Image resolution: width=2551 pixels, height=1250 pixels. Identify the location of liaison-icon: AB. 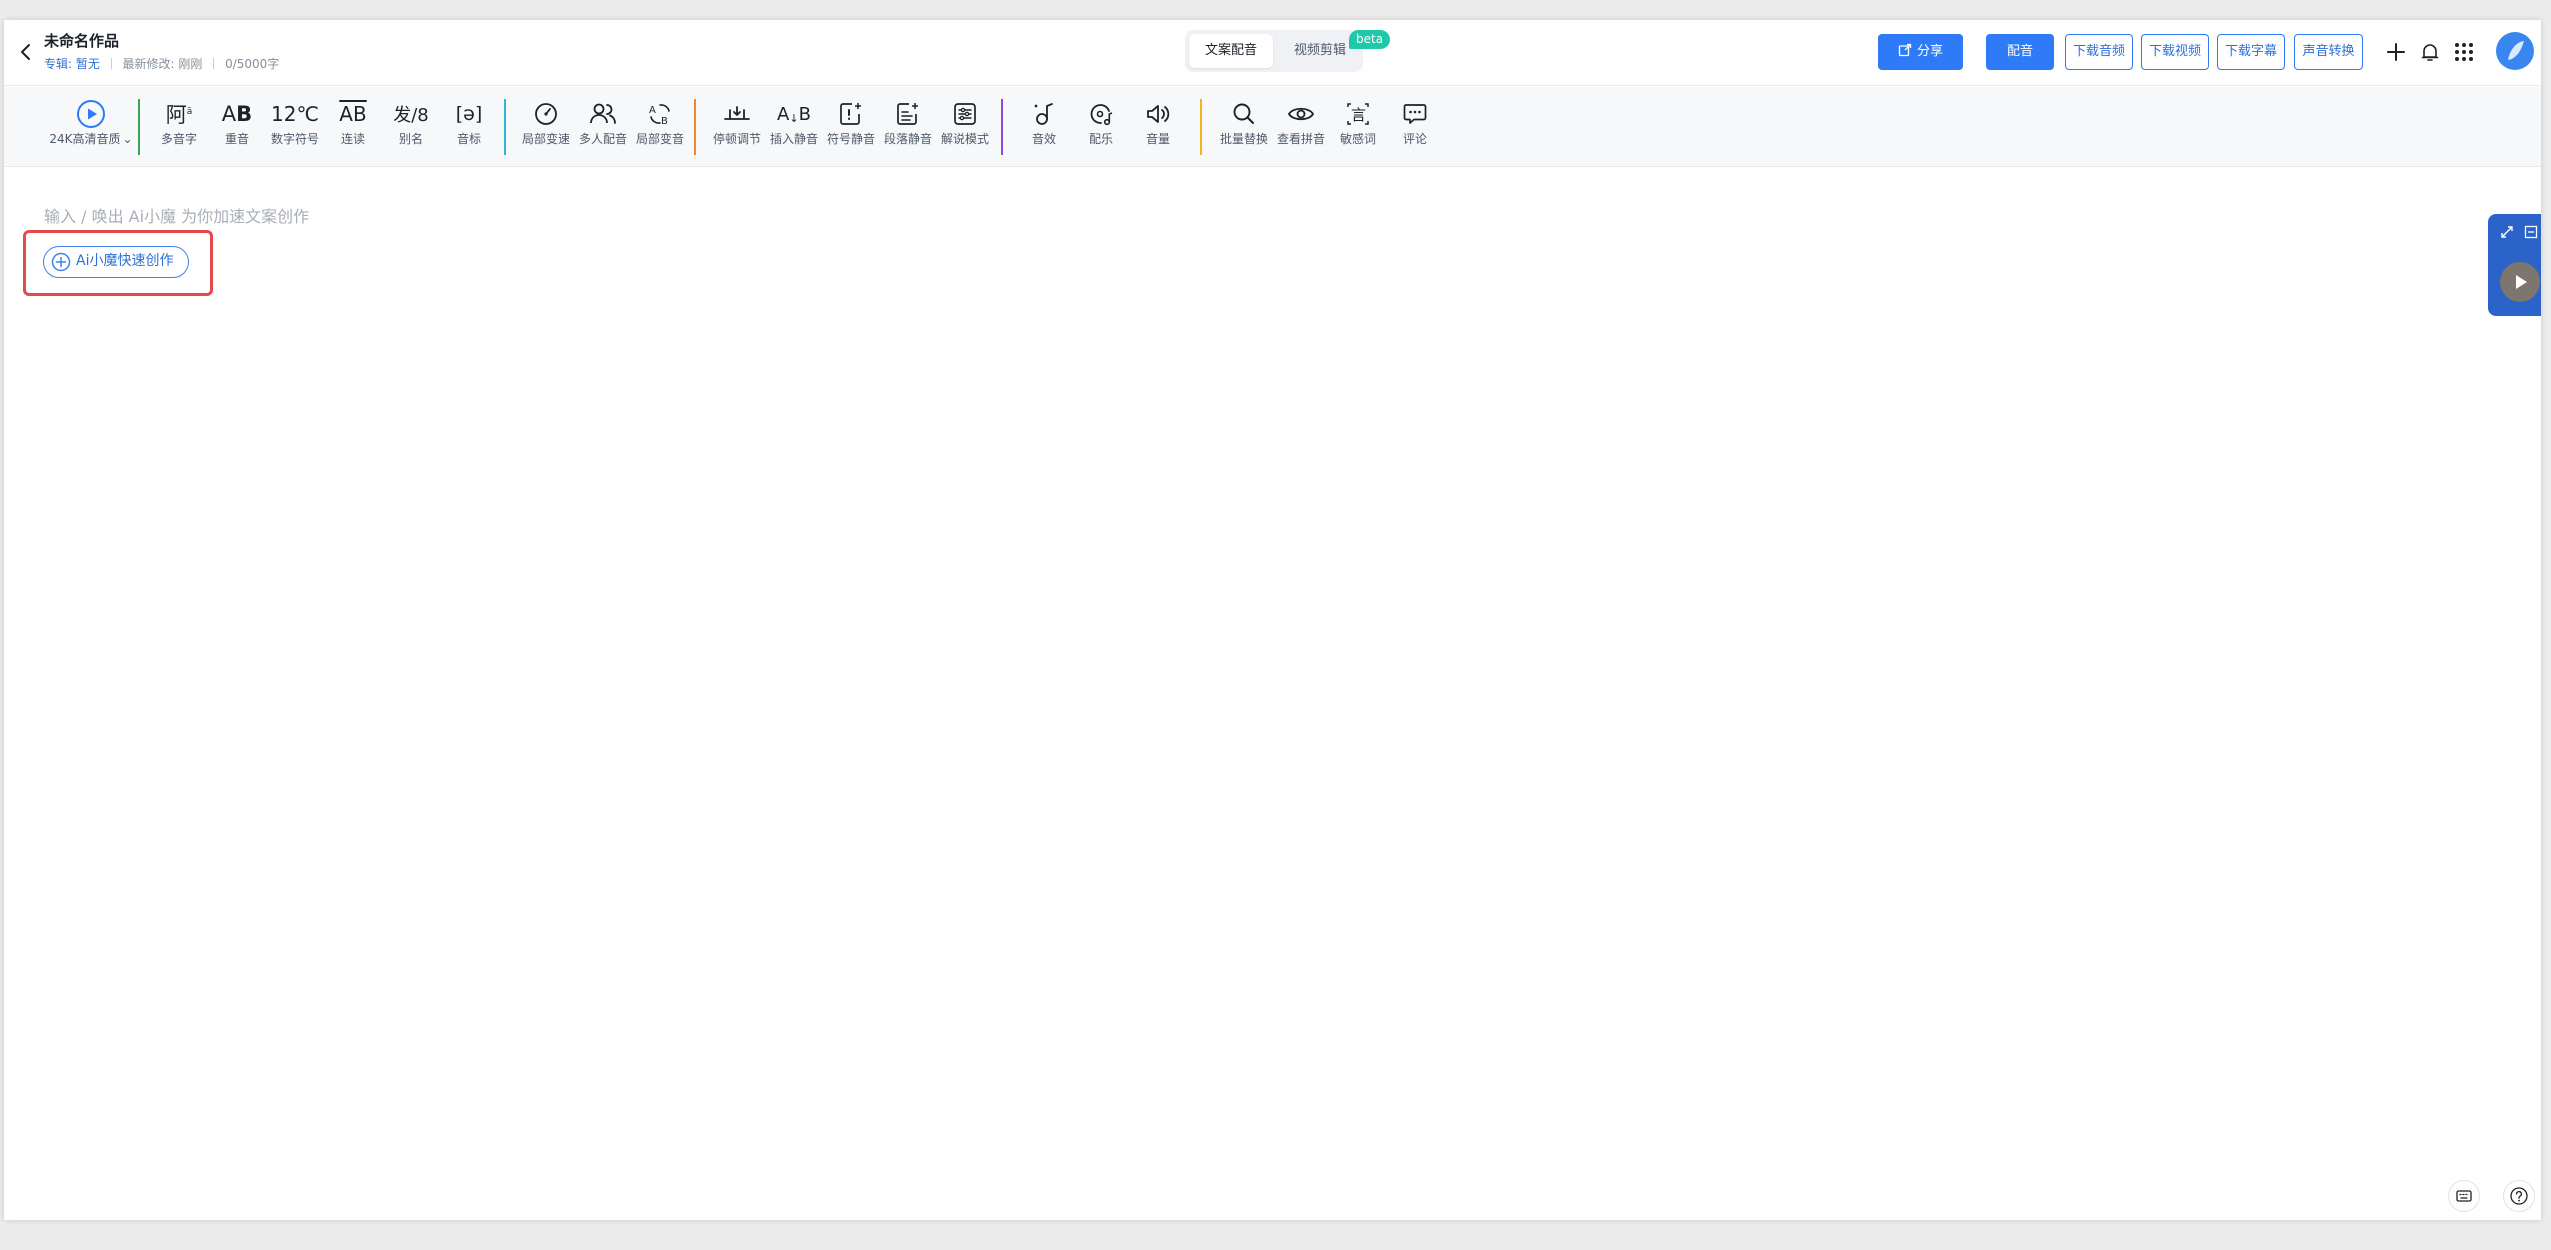
(353, 114).